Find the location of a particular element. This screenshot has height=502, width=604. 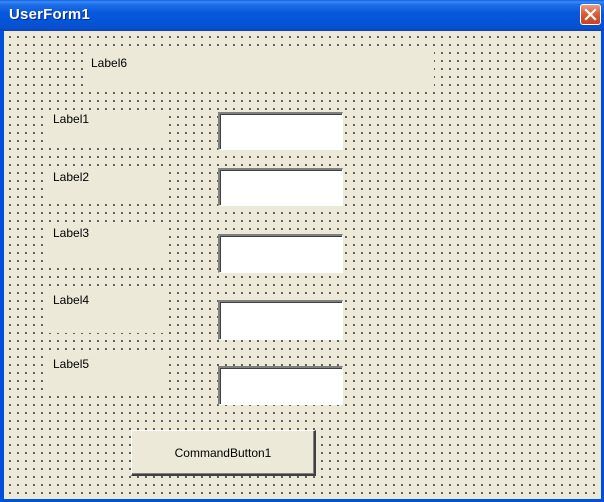

label4-text: Label4 is located at coordinates (71, 300).